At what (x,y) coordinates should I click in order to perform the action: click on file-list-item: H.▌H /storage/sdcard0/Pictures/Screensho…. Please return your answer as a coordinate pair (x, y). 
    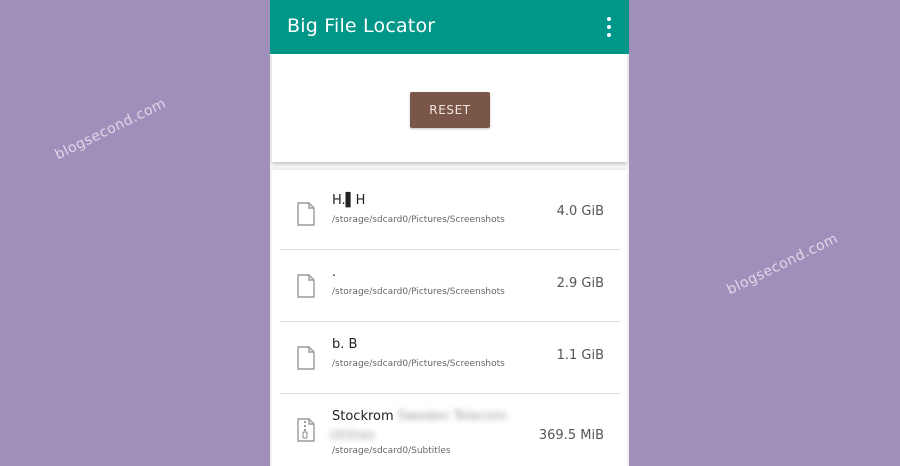
    Looking at the image, I should click on (450, 214).